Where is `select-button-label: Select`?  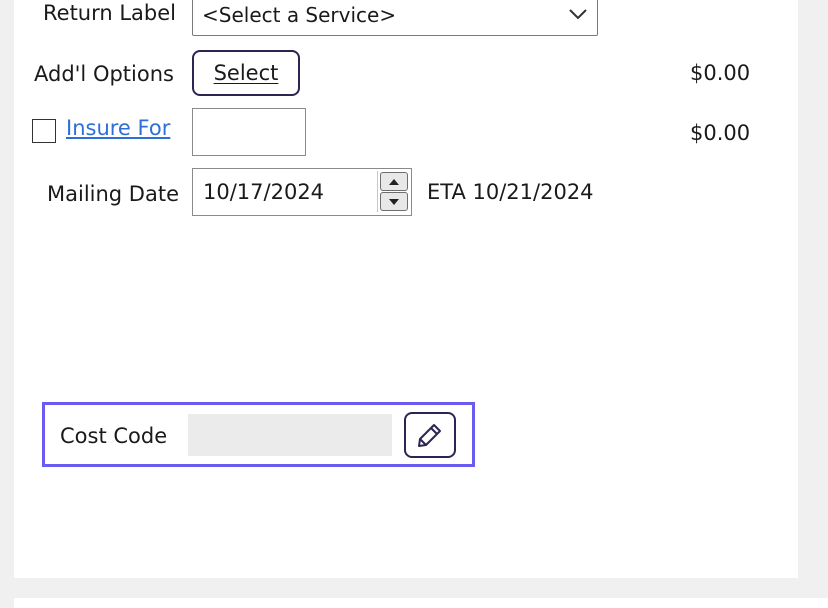
select-button-label: Select is located at coordinates (246, 73).